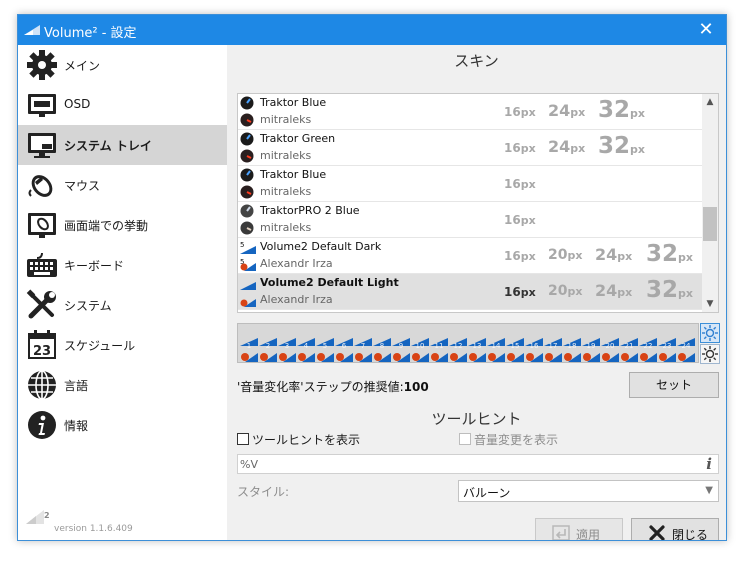  I want to click on show-tooltip-label: ツールヒントを表示, so click(306, 440).